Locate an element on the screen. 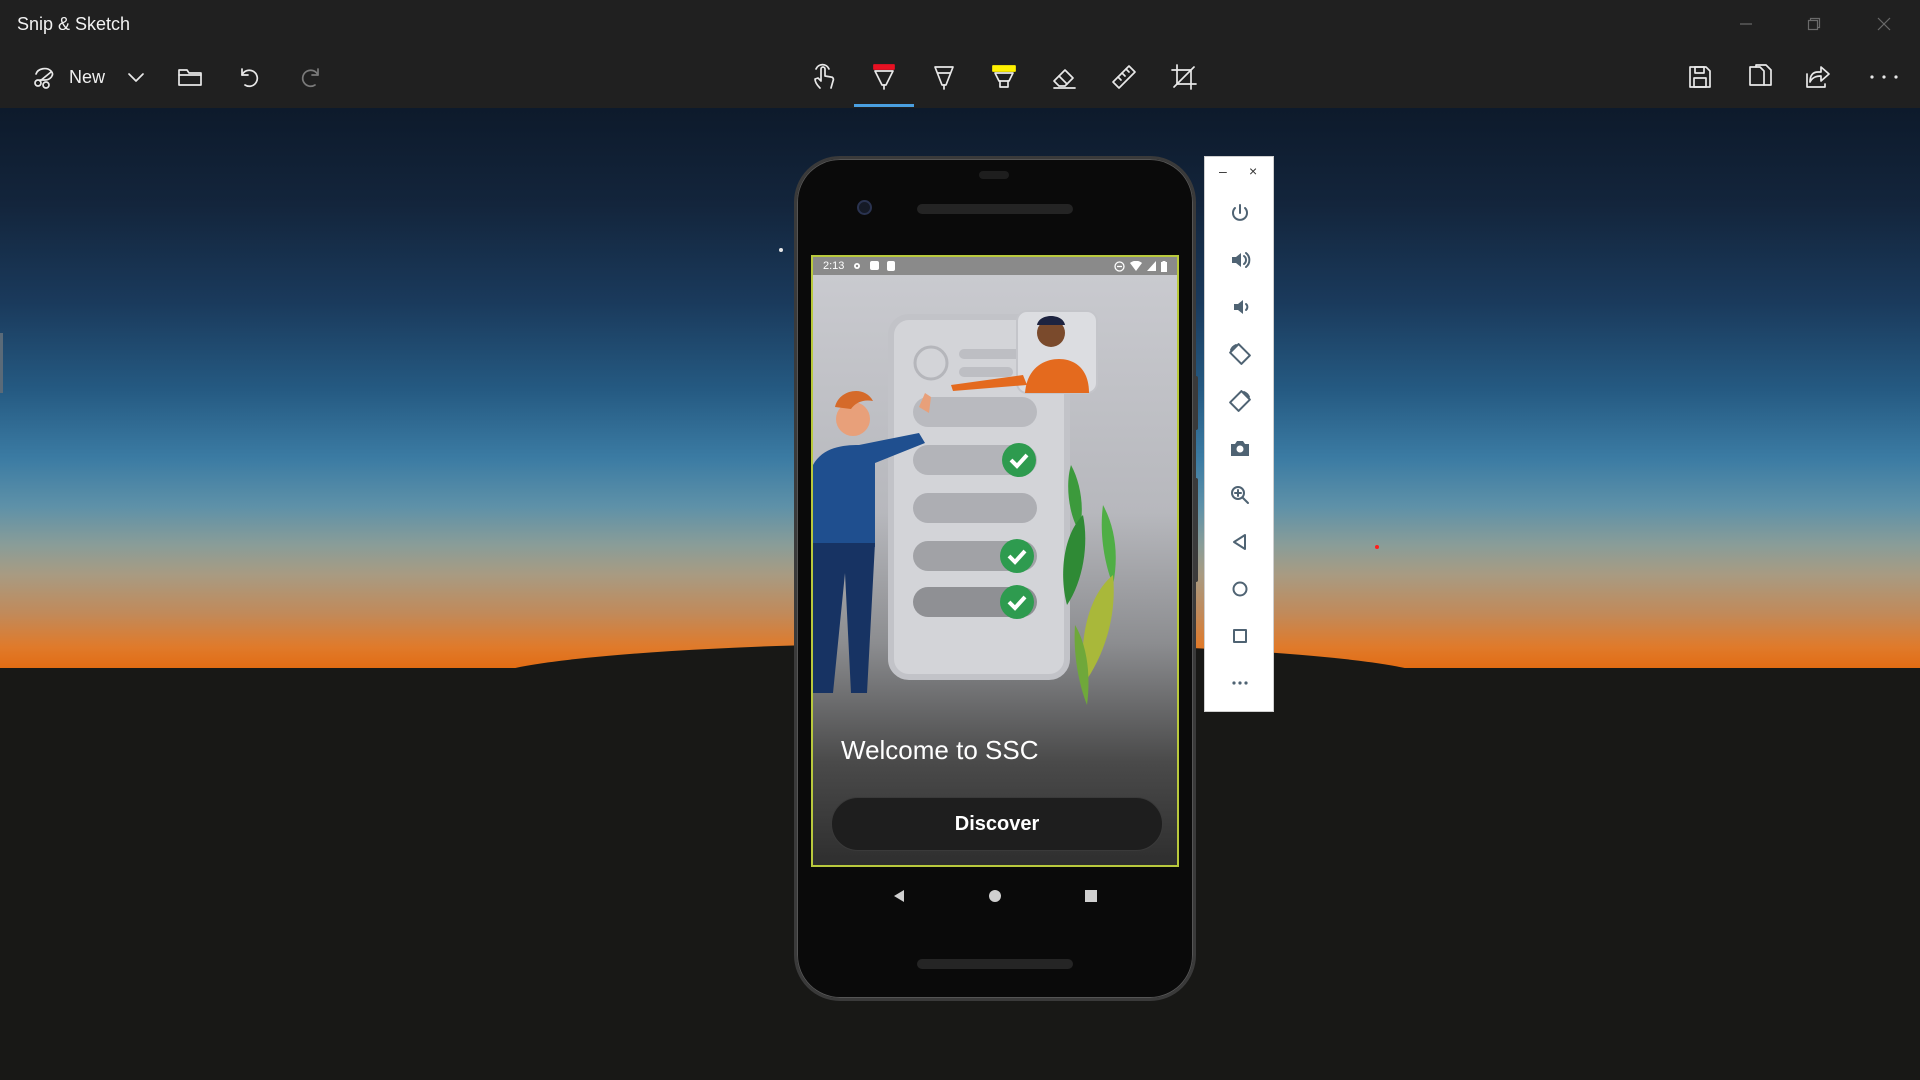 This screenshot has height=1080, width=1920. emulator-minimize-button: – is located at coordinates (1223, 171).